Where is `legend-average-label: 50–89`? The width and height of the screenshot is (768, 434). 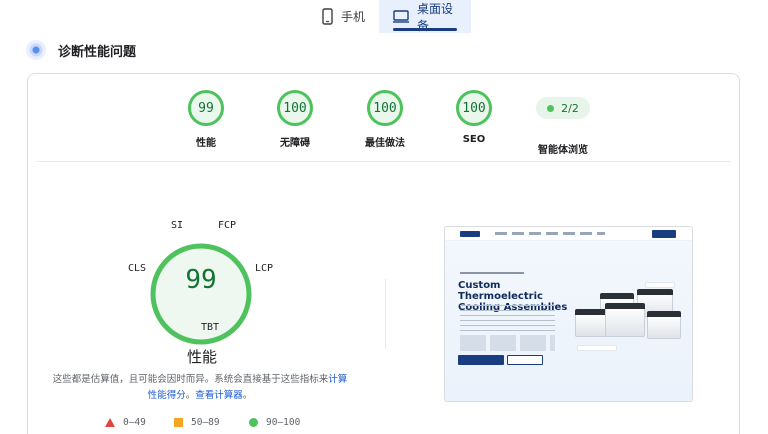 legend-average-label: 50–89 is located at coordinates (205, 422).